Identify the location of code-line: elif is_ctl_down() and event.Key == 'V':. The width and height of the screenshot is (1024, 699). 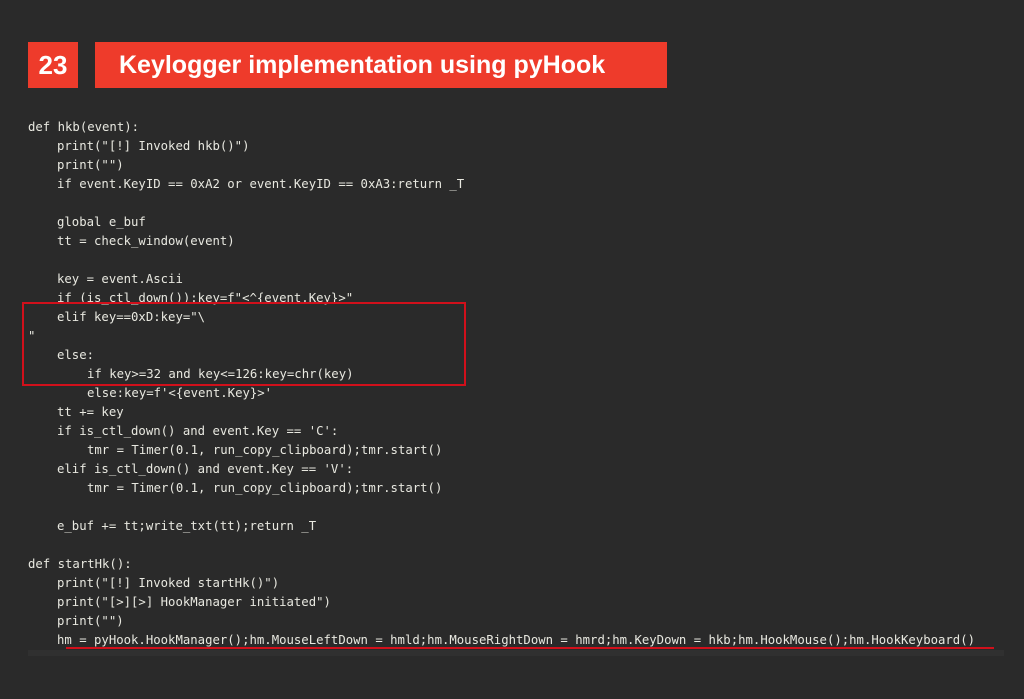
(205, 469).